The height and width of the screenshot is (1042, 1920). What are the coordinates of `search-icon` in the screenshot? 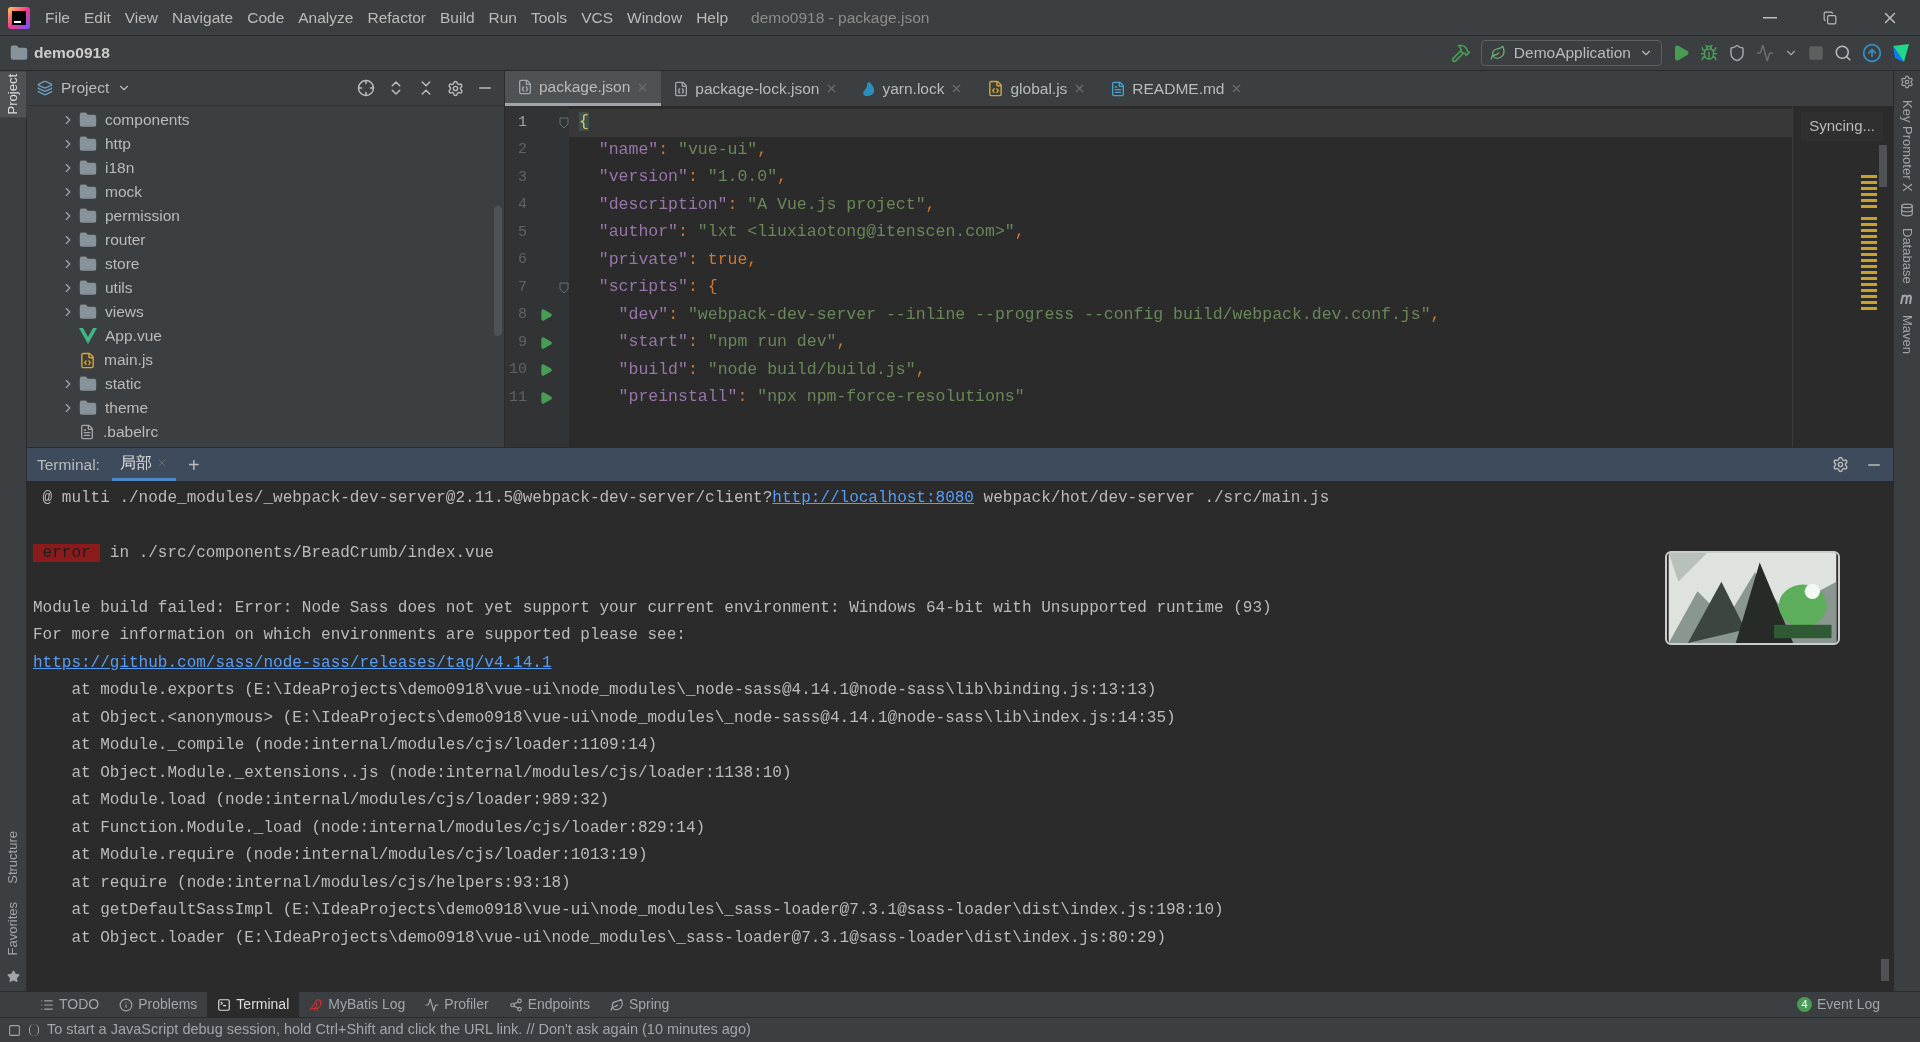 It's located at (1843, 53).